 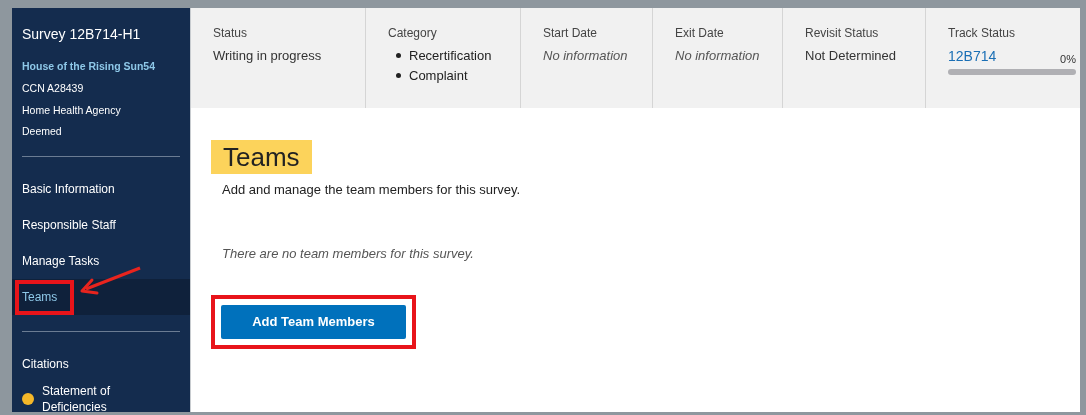 What do you see at coordinates (700, 33) in the screenshot?
I see `field-label: Exit Date` at bounding box center [700, 33].